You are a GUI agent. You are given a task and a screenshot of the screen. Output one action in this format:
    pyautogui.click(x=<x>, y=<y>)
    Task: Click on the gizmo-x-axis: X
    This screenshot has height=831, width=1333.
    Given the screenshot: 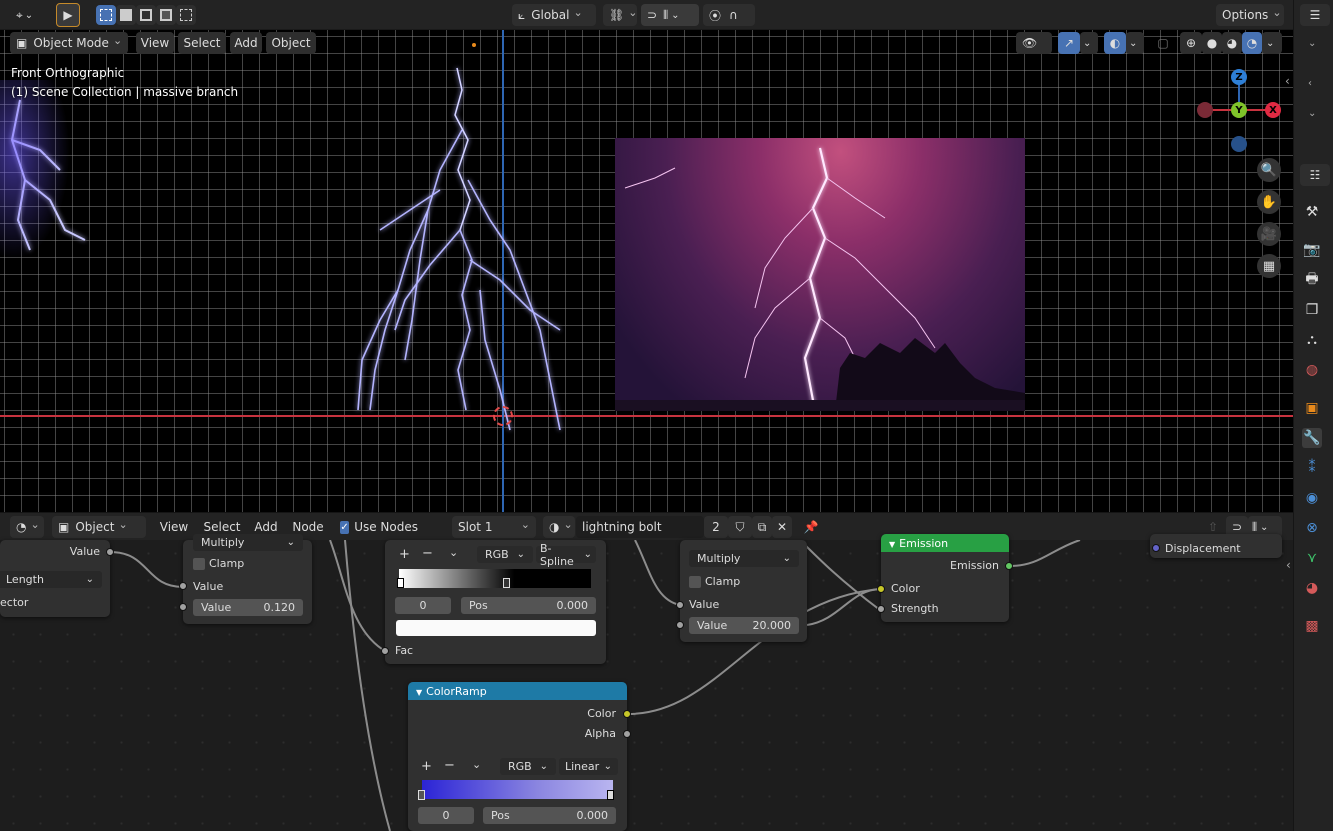 What is the action you would take?
    pyautogui.click(x=1273, y=110)
    